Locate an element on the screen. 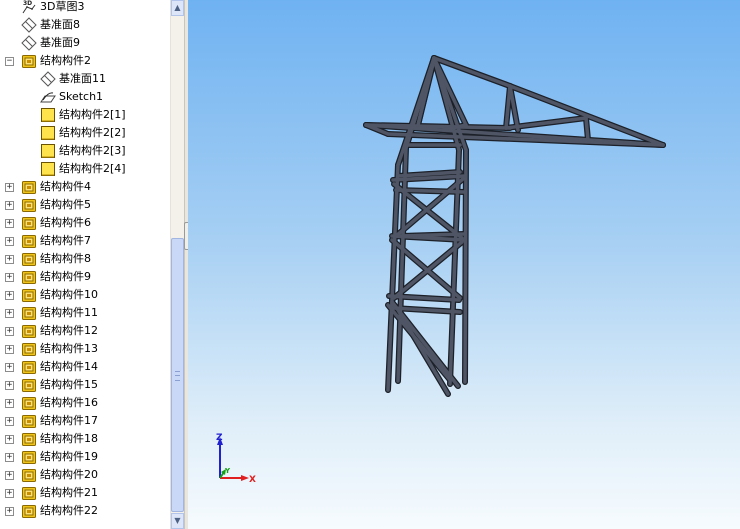 This screenshot has height=529, width=740. tree-item: + 结构构件18 is located at coordinates (85, 439).